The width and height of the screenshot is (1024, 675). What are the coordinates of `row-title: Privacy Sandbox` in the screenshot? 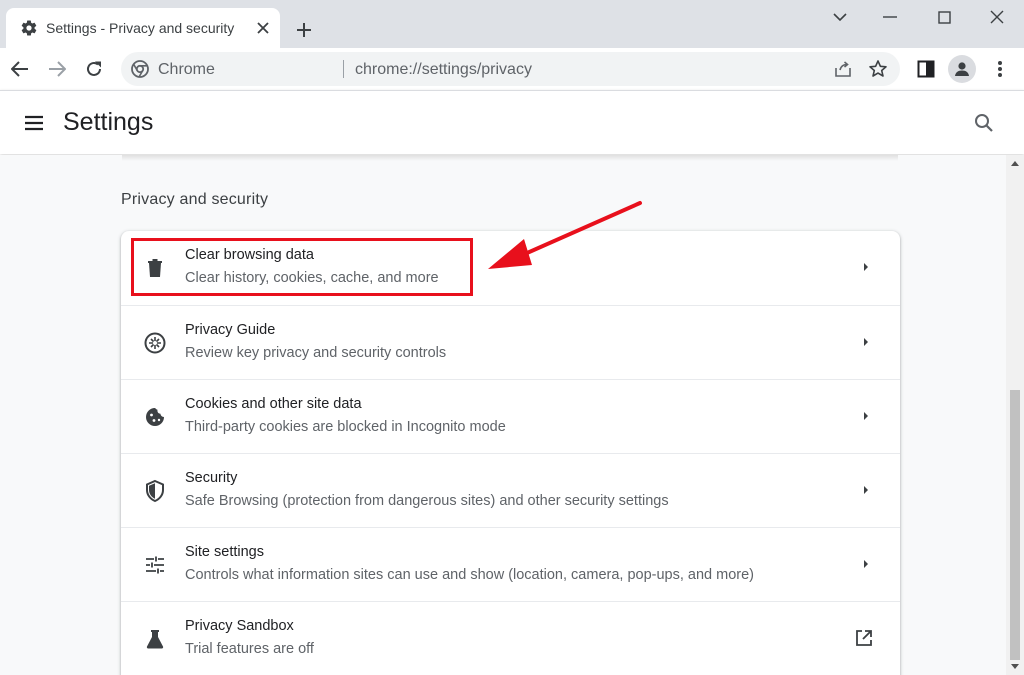 It's located at (239, 626).